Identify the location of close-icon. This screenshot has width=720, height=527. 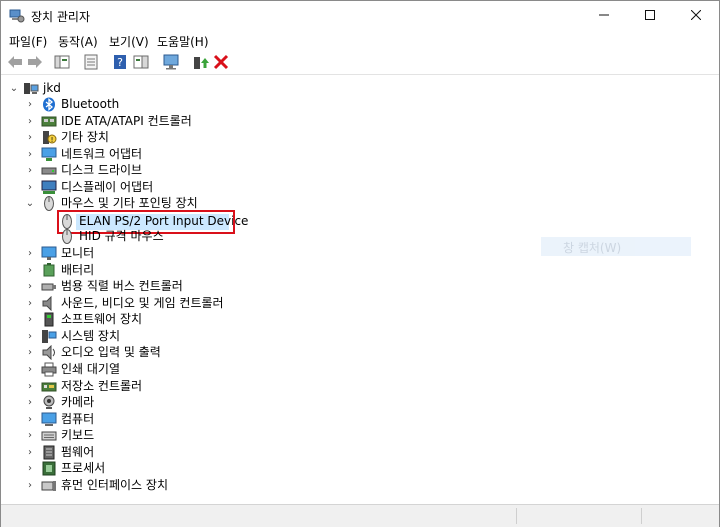
(696, 15).